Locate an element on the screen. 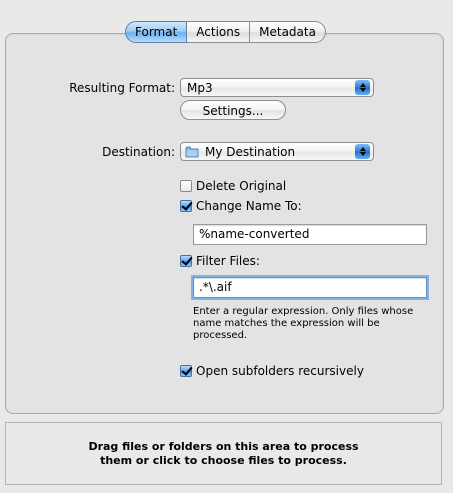  tab-bar: Format Actions Metadata is located at coordinates (225, 32).